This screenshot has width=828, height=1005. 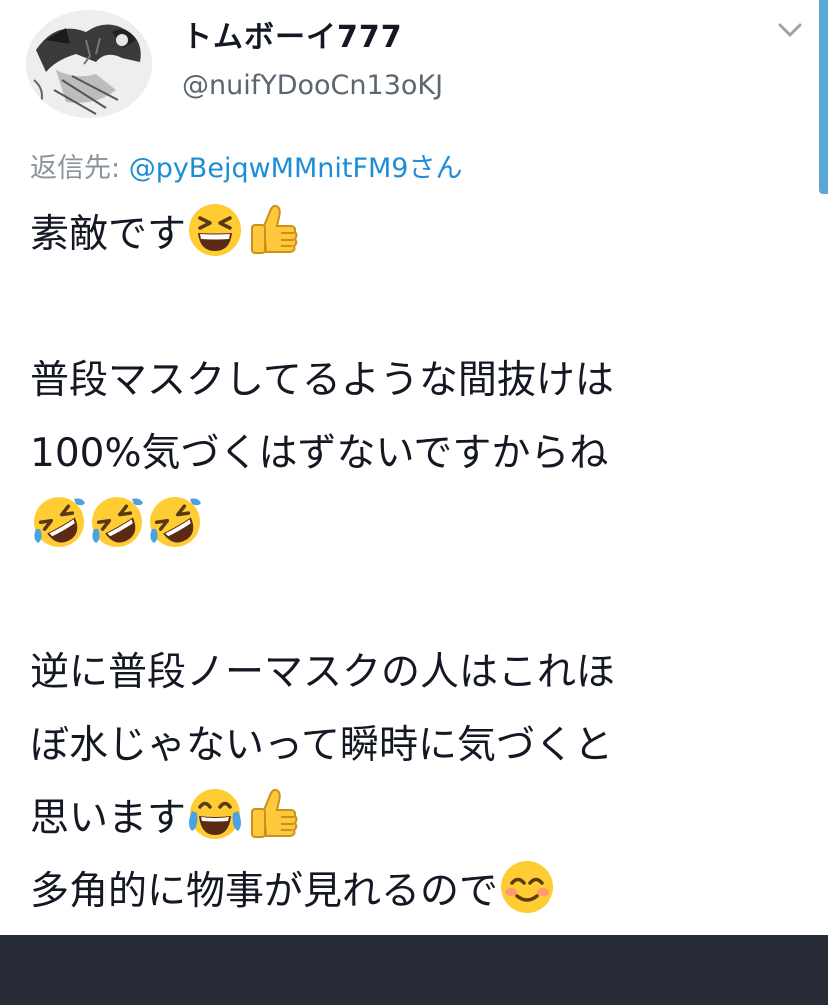 What do you see at coordinates (215, 814) in the screenshot?
I see `face-with-tears-of-joy-icon` at bounding box center [215, 814].